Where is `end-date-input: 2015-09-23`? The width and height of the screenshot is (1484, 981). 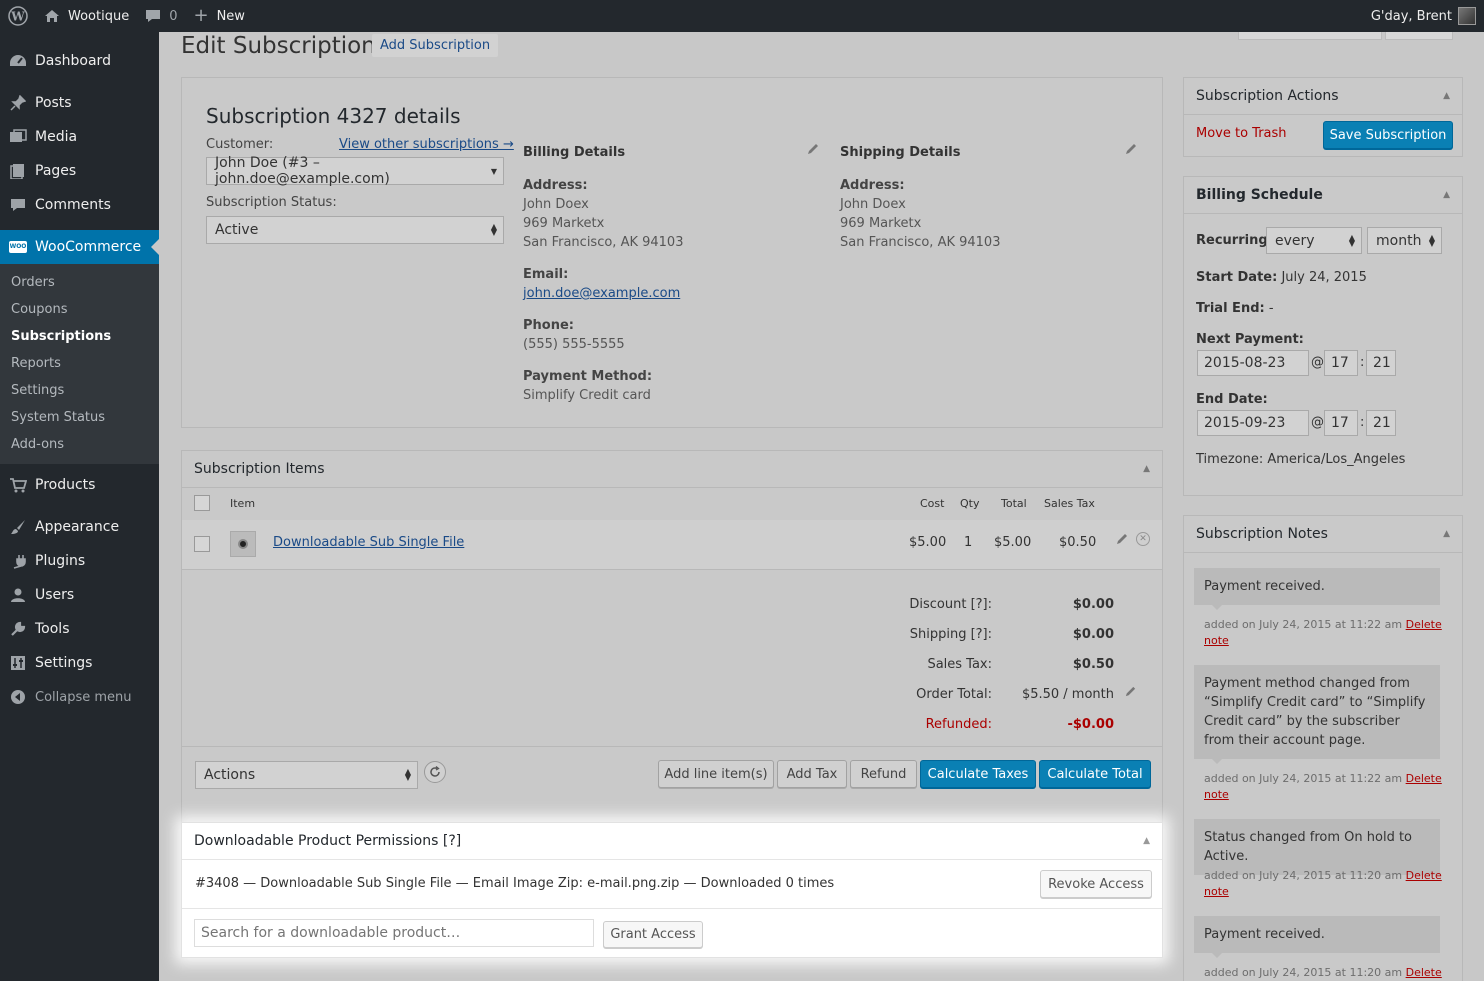
end-date-input: 2015-09-23 is located at coordinates (1253, 423).